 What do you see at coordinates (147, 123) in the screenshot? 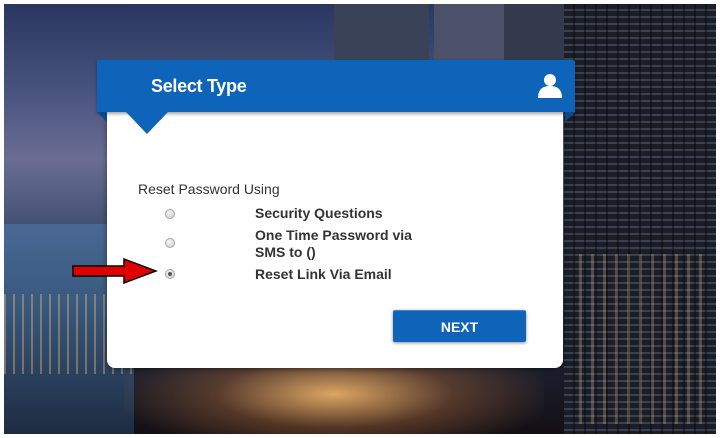
I see `header-pointer` at bounding box center [147, 123].